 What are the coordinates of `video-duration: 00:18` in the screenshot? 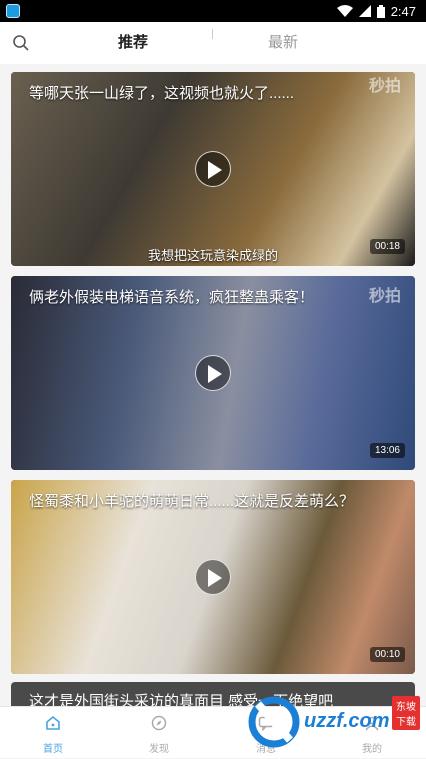 It's located at (387, 246).